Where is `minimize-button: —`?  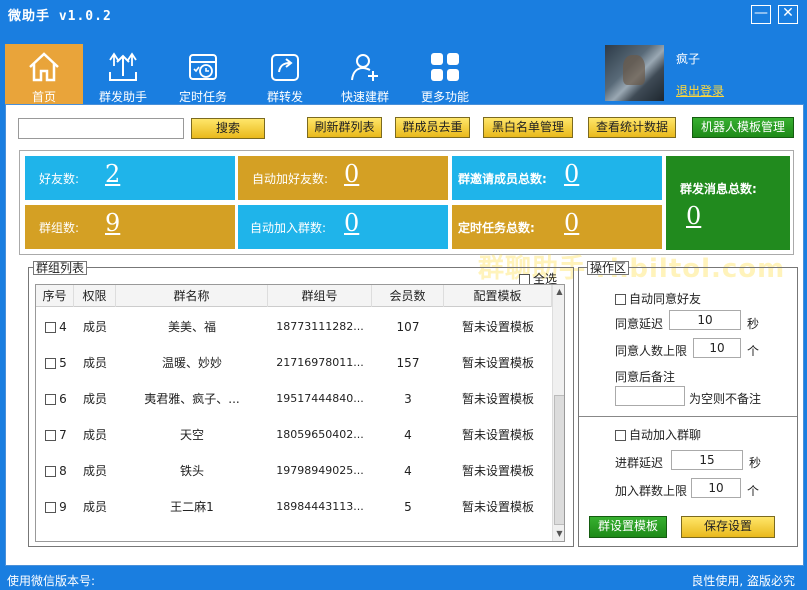 minimize-button: — is located at coordinates (761, 14).